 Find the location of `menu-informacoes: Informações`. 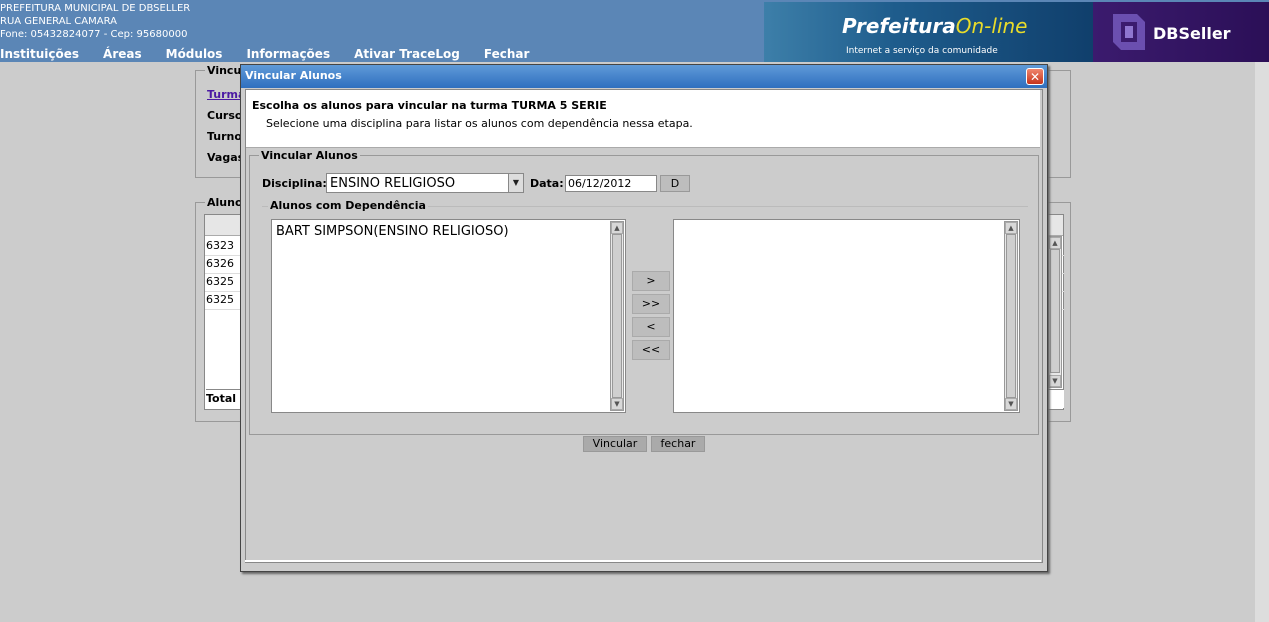

menu-informacoes: Informações is located at coordinates (288, 54).